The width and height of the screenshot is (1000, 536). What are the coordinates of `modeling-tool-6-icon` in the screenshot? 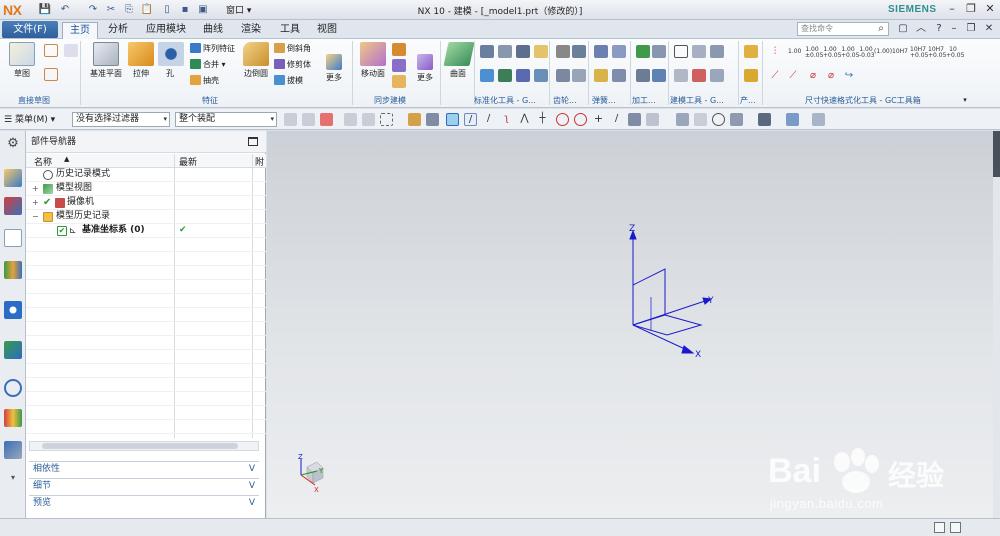 It's located at (717, 75).